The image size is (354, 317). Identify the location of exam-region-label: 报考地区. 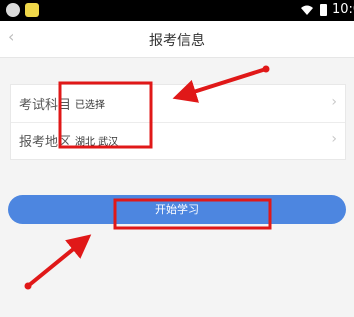
(45, 142).